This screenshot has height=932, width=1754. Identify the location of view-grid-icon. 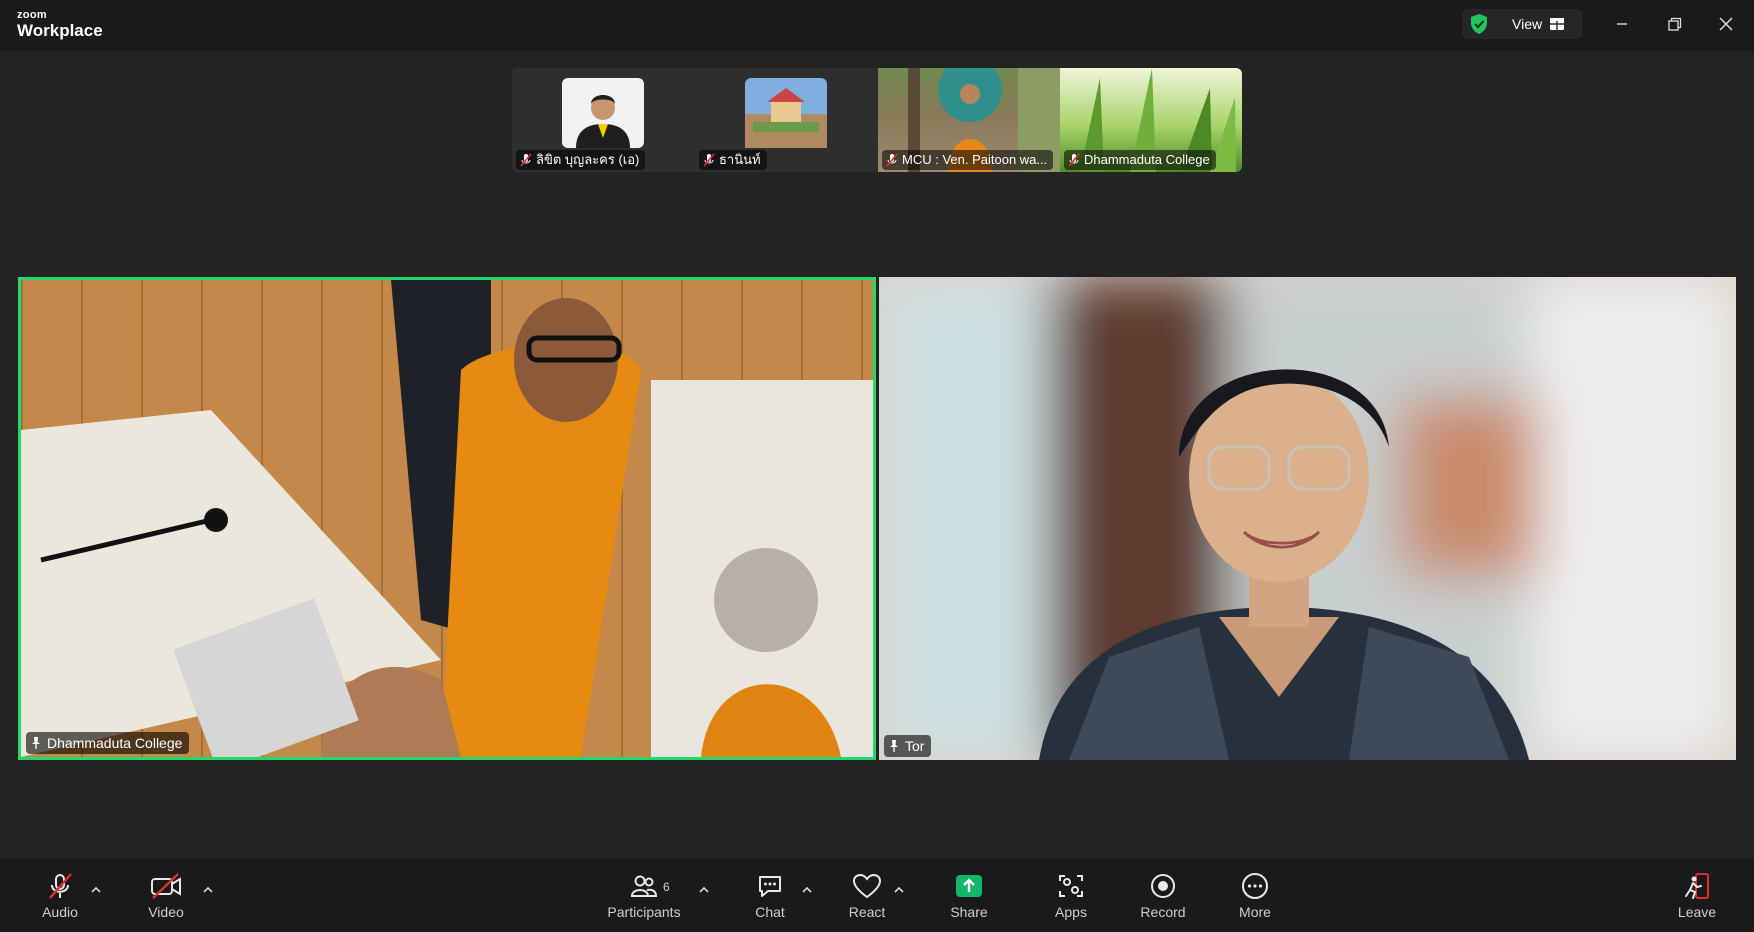
(1557, 24).